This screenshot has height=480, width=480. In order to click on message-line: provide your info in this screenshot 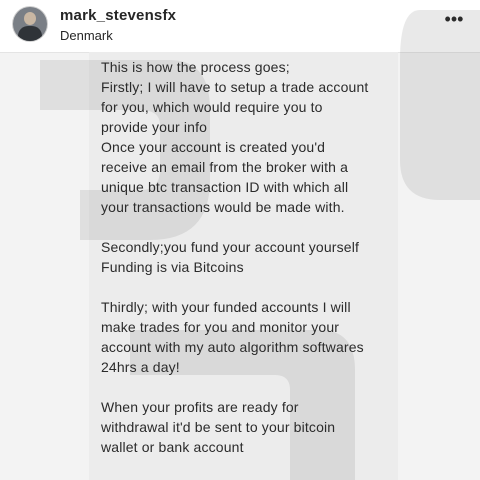, I will do `click(154, 127)`.